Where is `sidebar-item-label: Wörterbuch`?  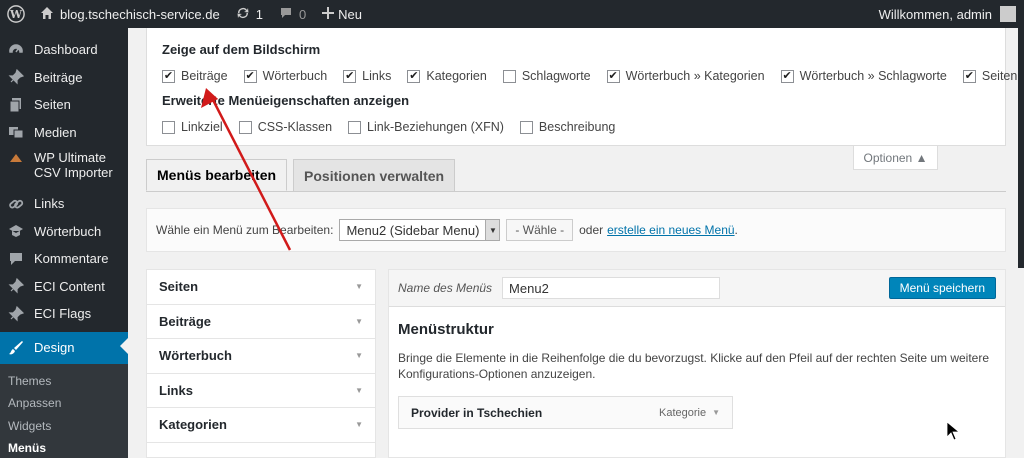 sidebar-item-label: Wörterbuch is located at coordinates (68, 231).